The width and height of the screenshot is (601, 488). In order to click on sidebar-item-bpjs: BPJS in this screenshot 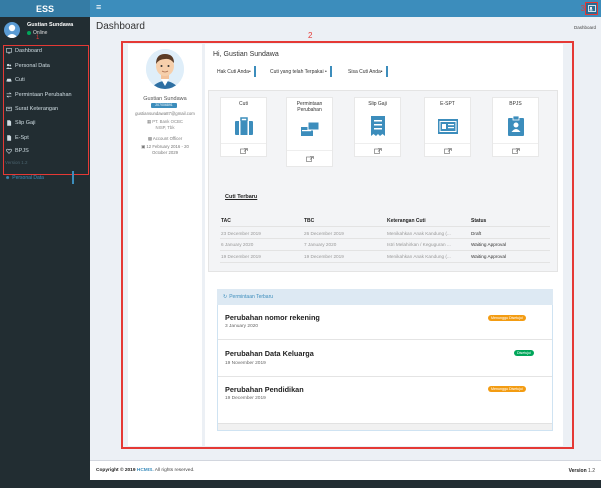, I will do `click(17, 151)`.